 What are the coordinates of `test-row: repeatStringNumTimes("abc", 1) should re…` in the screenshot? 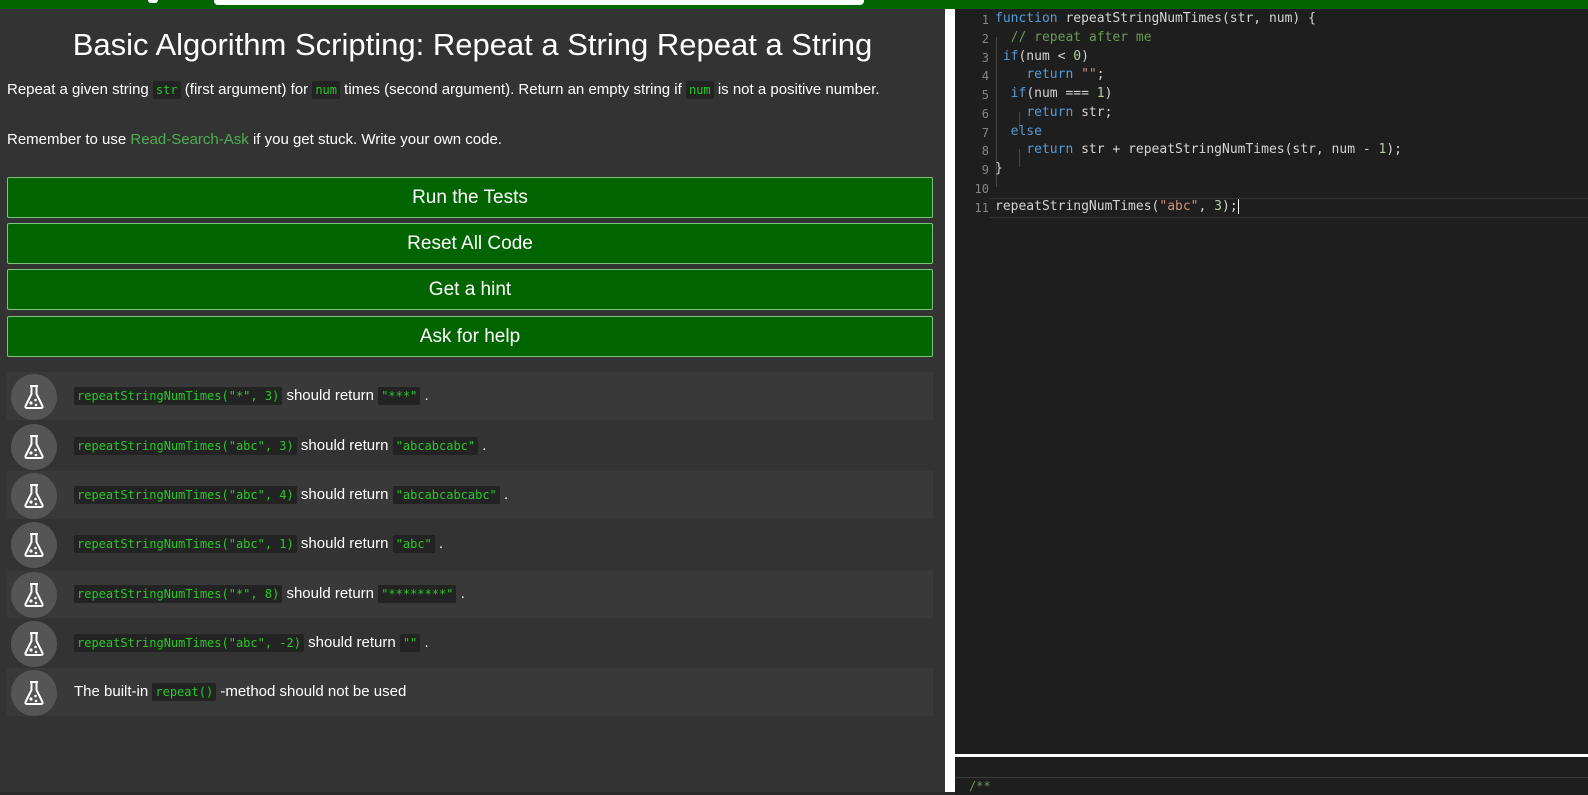 It's located at (470, 544).